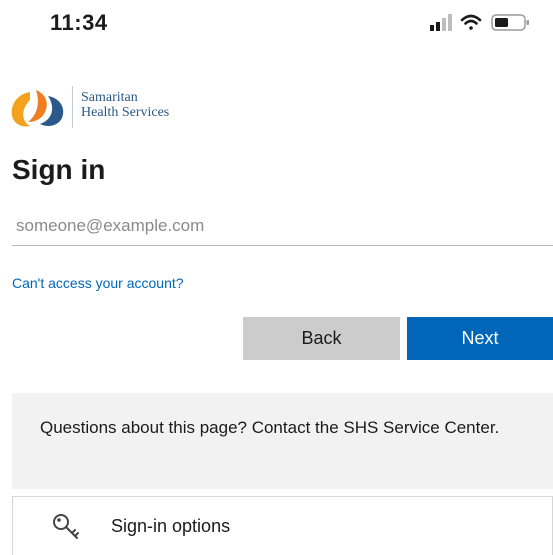 Image resolution: width=553 pixels, height=555 pixels. I want to click on battery-icon, so click(510, 22).